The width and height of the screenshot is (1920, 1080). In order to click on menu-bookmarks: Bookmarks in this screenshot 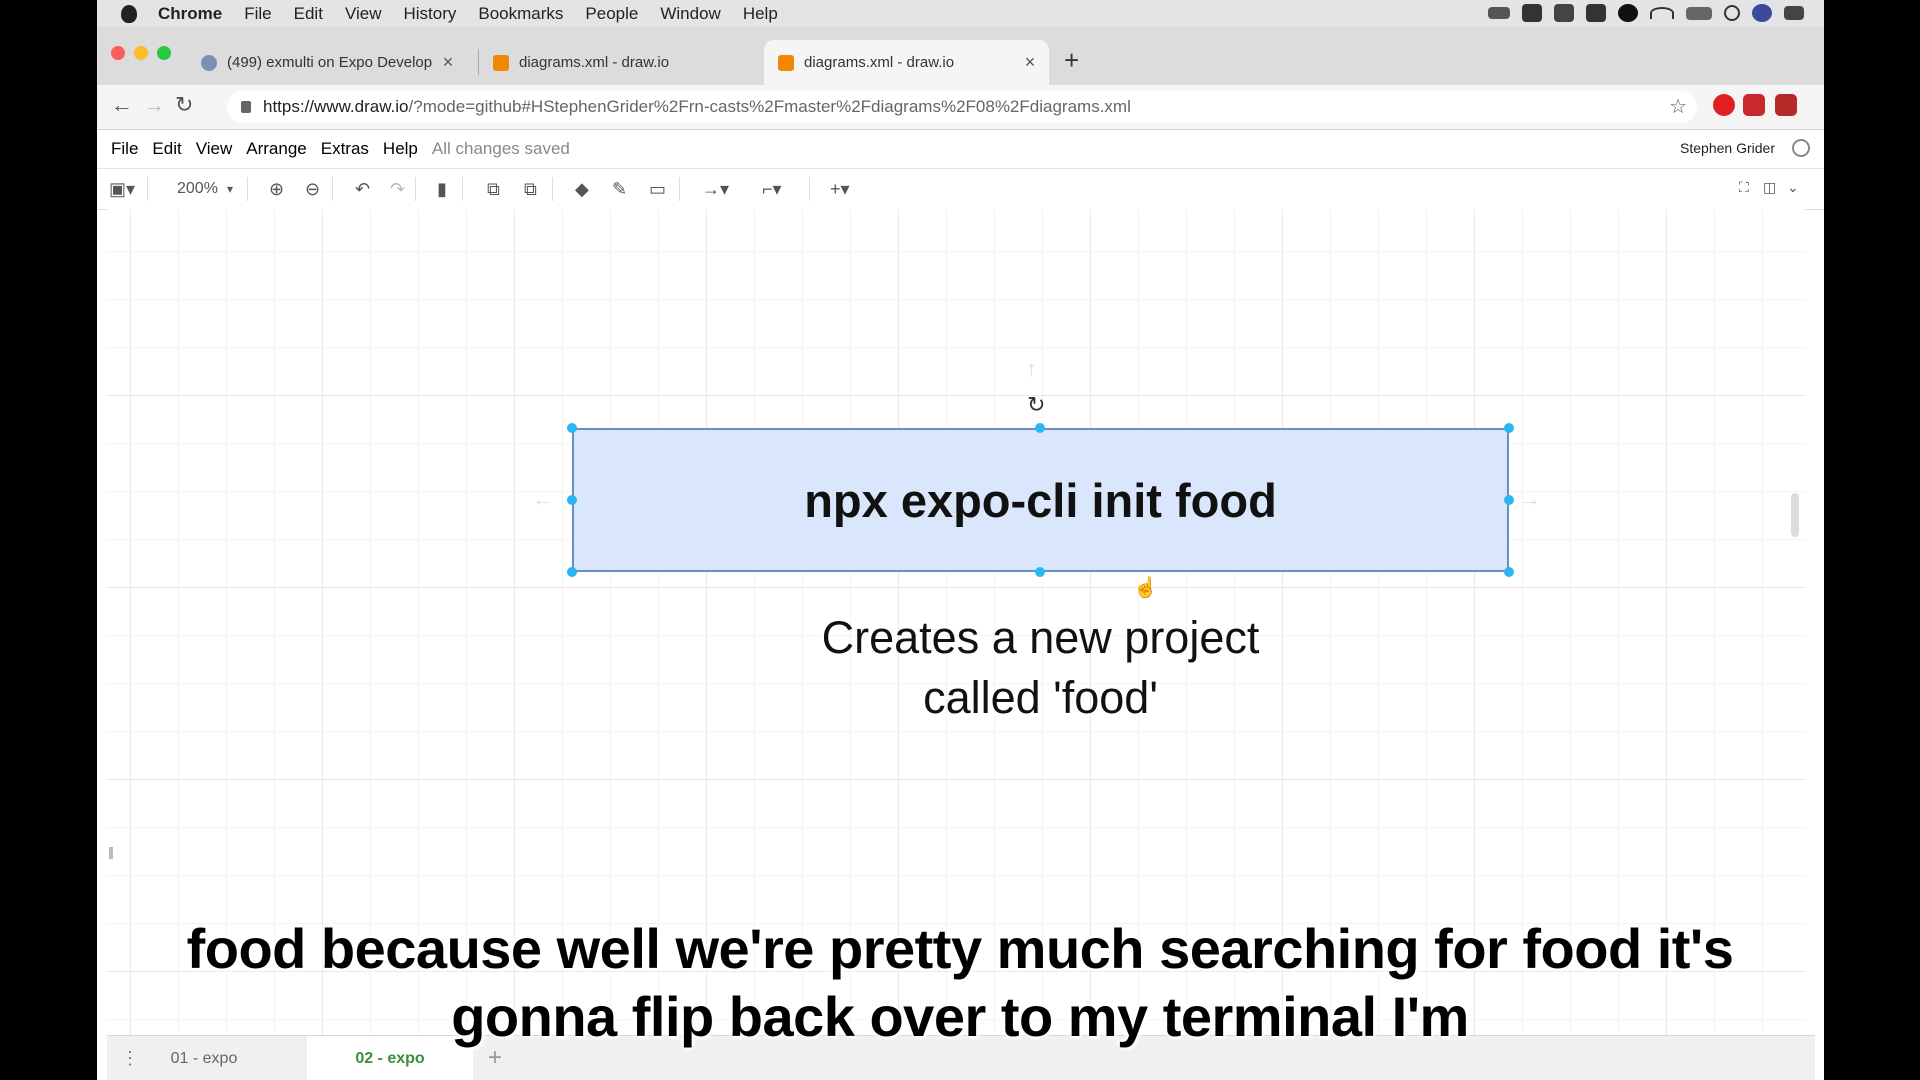, I will do `click(520, 14)`.